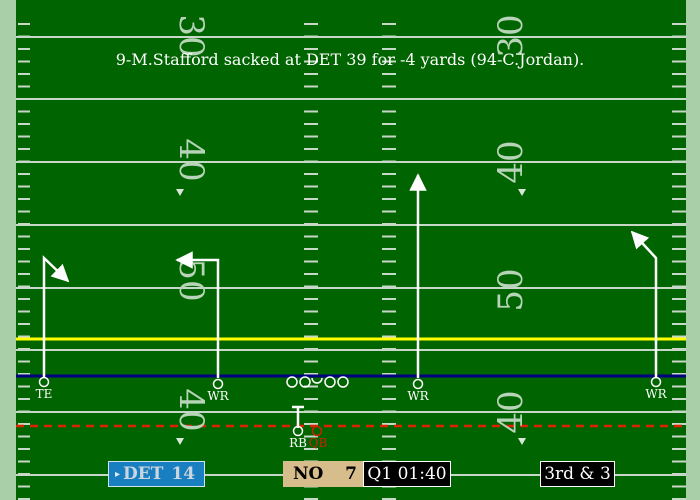 The width and height of the screenshot is (700, 500). I want to click on possession-arrow-icon: ▸, so click(118, 474).